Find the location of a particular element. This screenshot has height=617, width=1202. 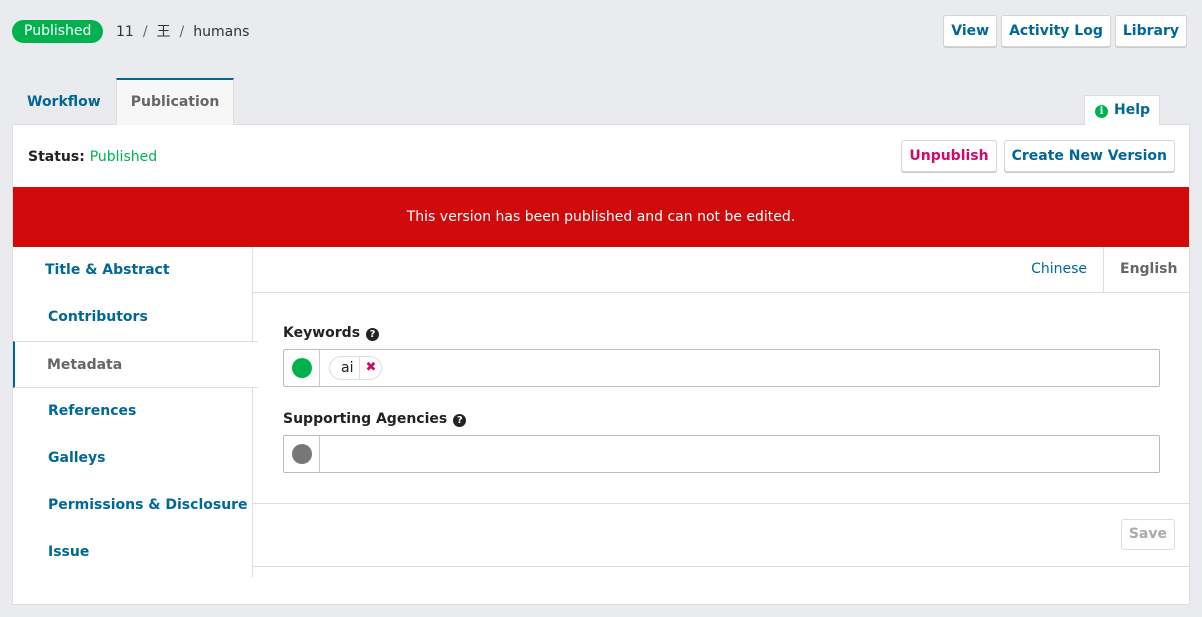

sidebar-item-title-abstract: Title & Abstract is located at coordinates (132, 270).